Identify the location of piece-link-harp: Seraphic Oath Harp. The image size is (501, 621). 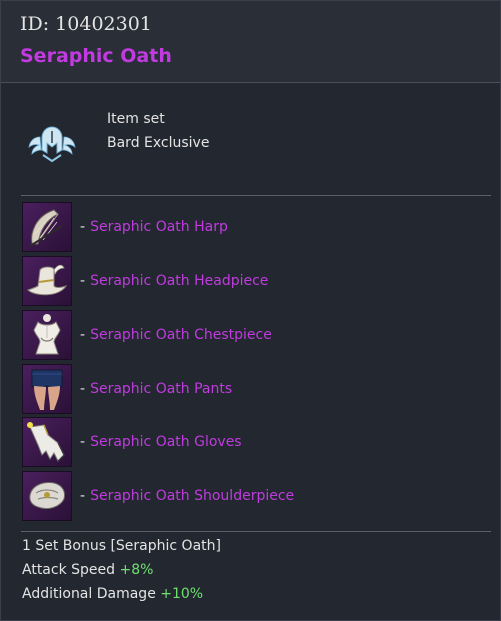
(159, 227).